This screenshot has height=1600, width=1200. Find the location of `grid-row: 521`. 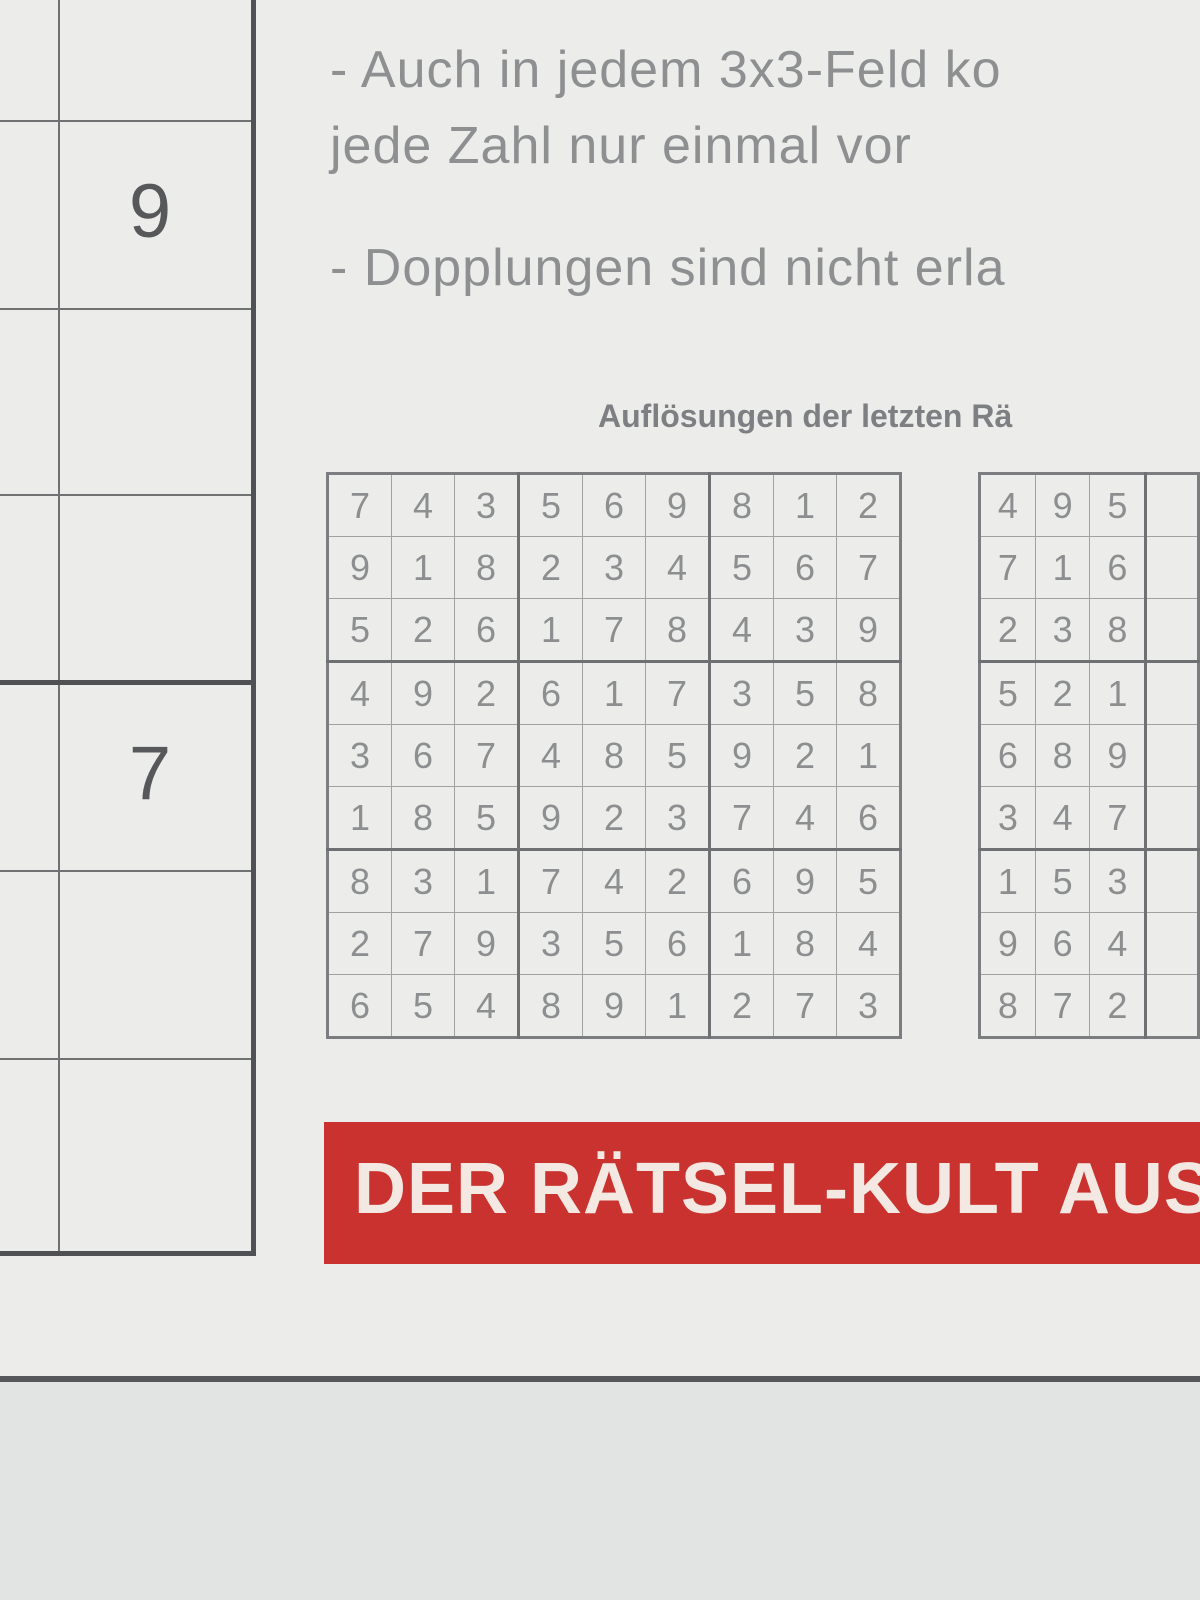

grid-row: 521 is located at coordinates (1089, 692).